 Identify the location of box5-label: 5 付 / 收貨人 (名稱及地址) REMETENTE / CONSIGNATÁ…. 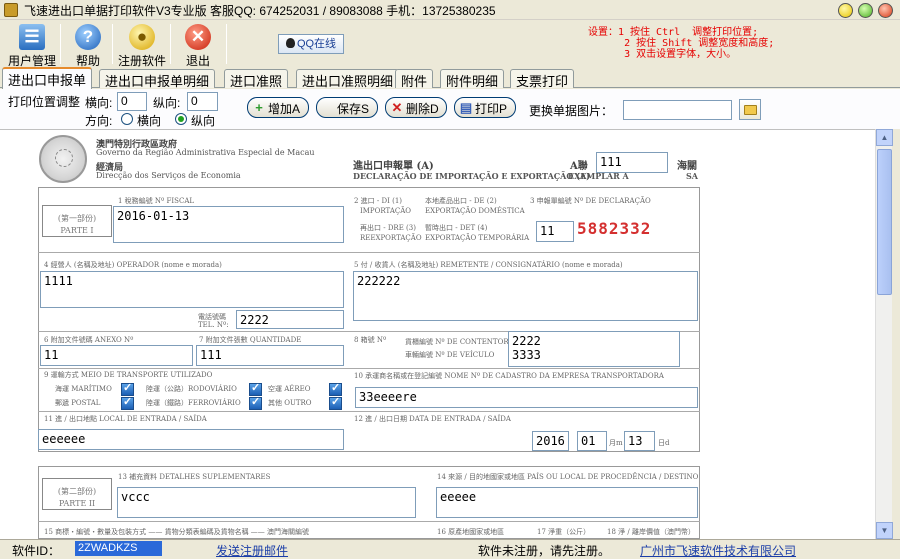
(488, 265).